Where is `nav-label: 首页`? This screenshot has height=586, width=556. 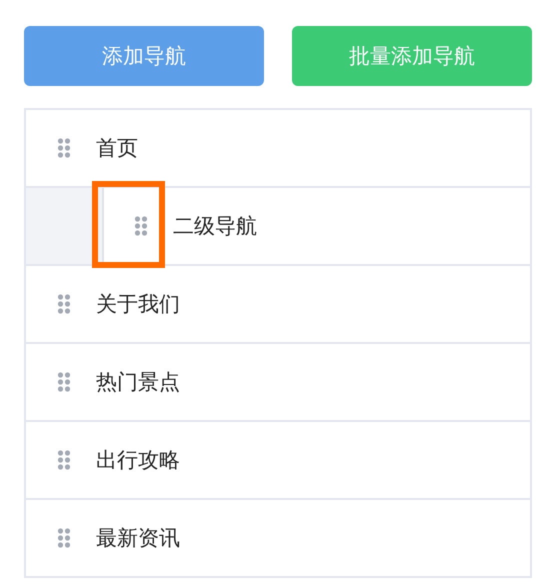
nav-label: 首页 is located at coordinates (117, 148).